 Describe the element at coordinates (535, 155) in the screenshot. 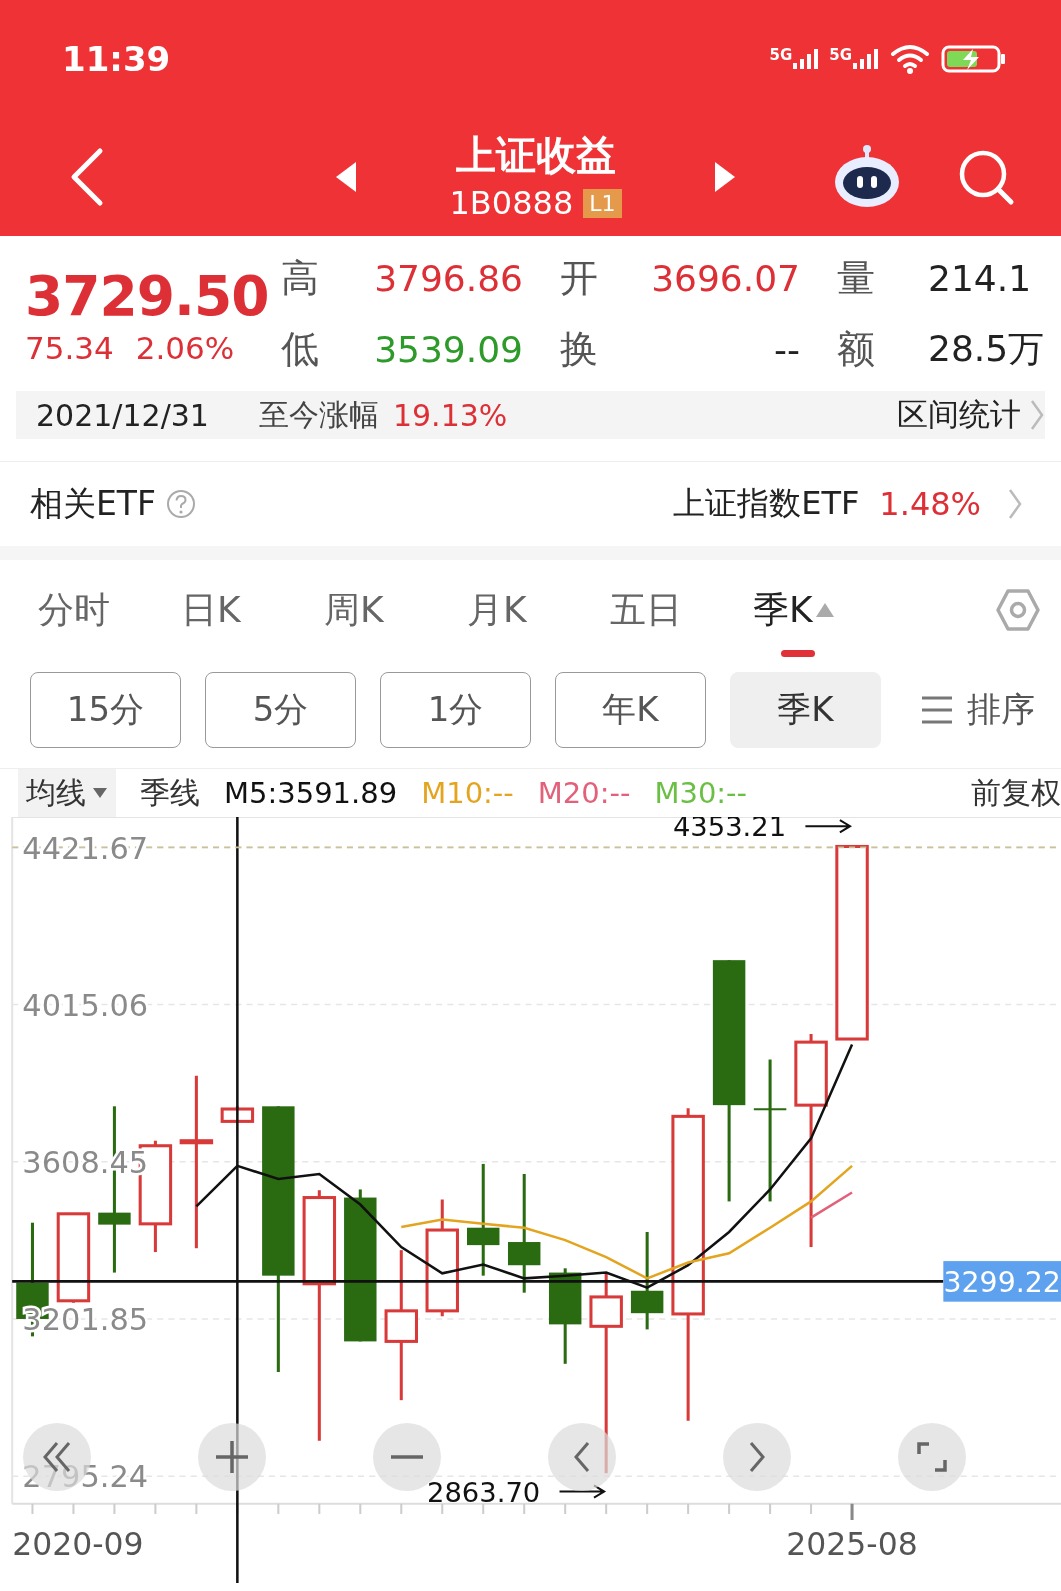

I see `stock-title: 上证收益` at that location.